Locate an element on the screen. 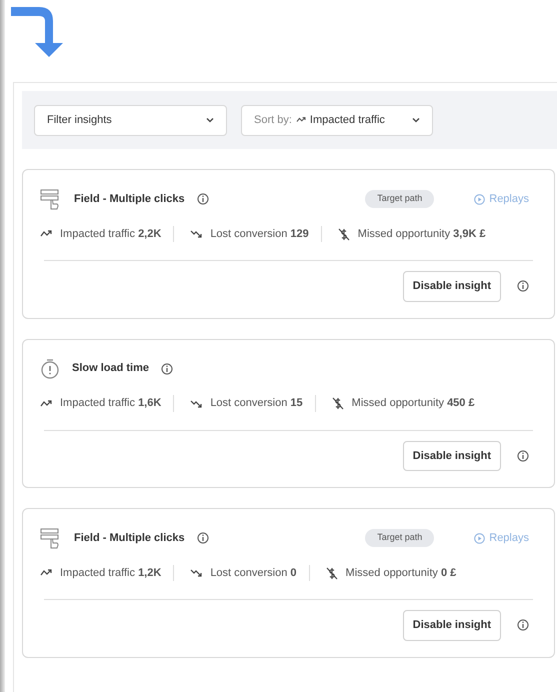  metric-text: Impacted traffic 1,2K is located at coordinates (111, 573).